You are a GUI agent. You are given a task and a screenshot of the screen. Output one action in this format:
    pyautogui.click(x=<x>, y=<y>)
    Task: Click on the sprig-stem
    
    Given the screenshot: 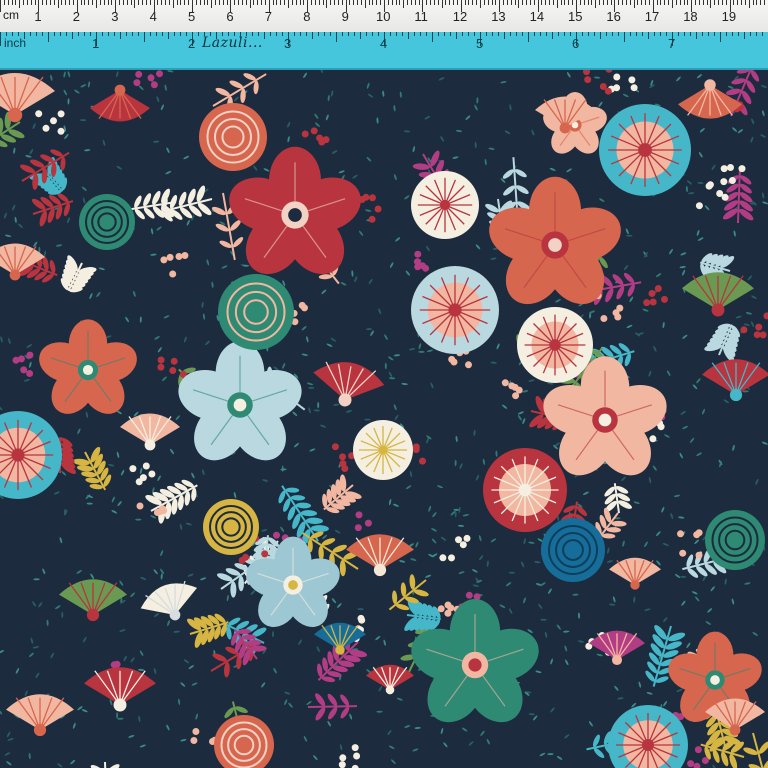 What is the action you would take?
    pyautogui.click(x=332, y=706)
    